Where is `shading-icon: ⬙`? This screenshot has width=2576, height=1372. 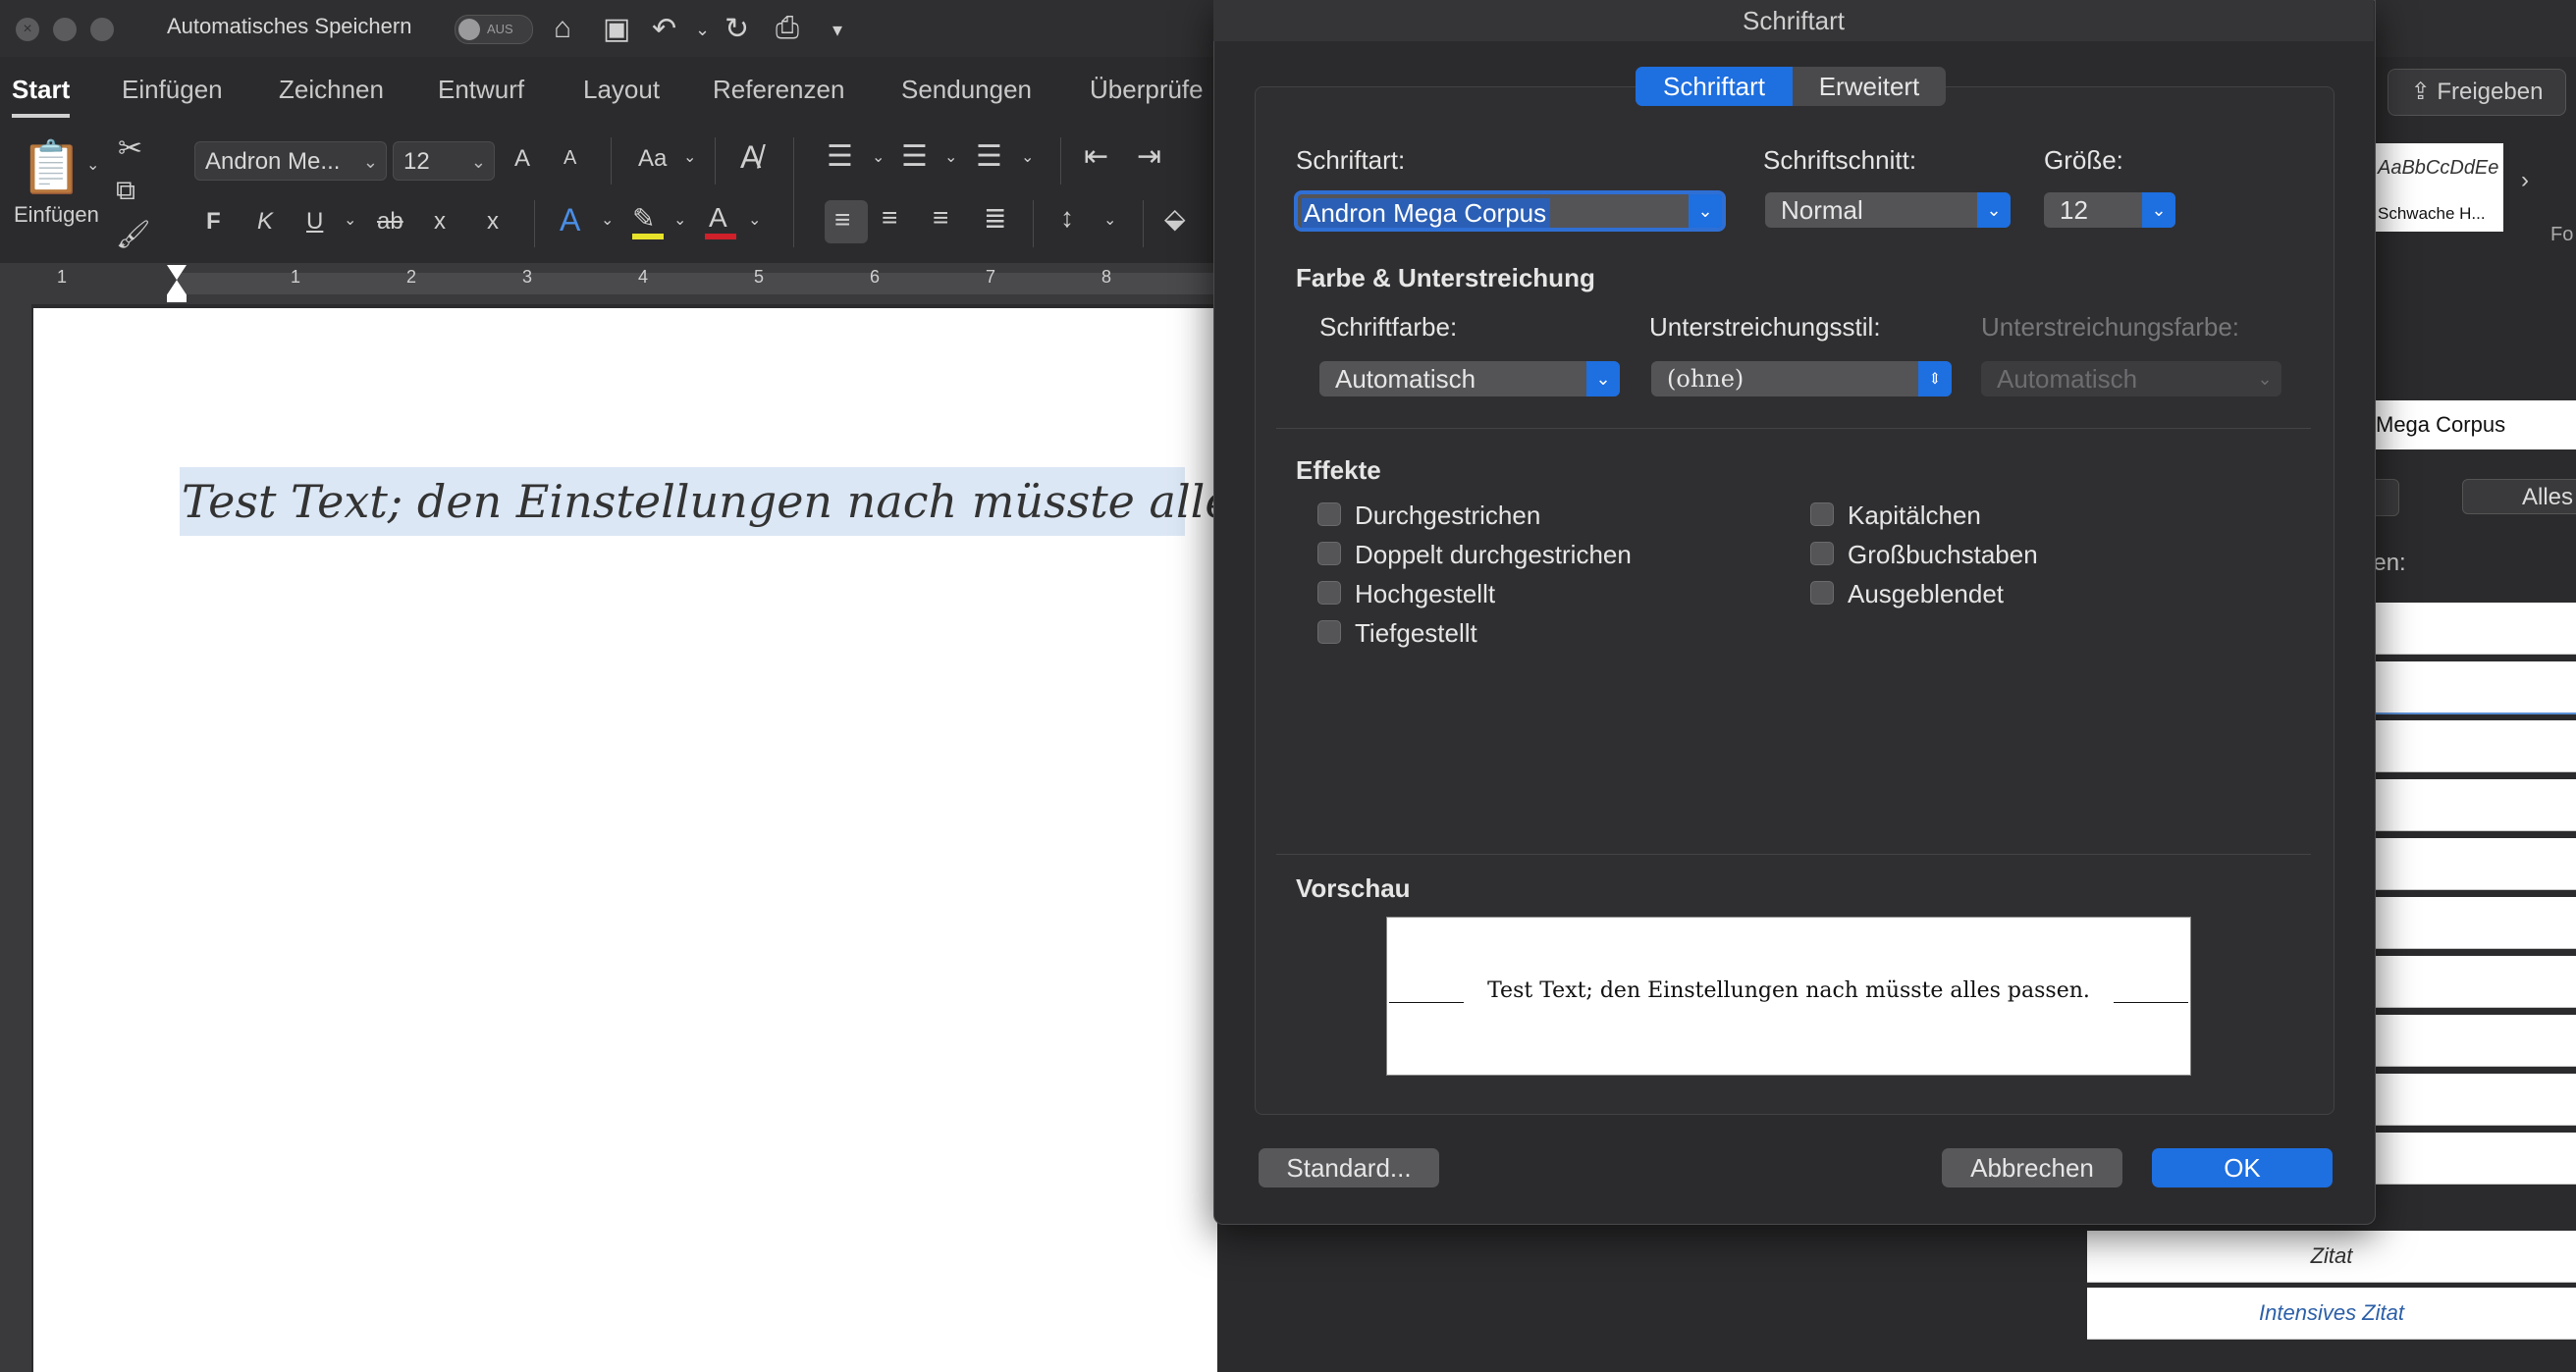 shading-icon: ⬙ is located at coordinates (1175, 218).